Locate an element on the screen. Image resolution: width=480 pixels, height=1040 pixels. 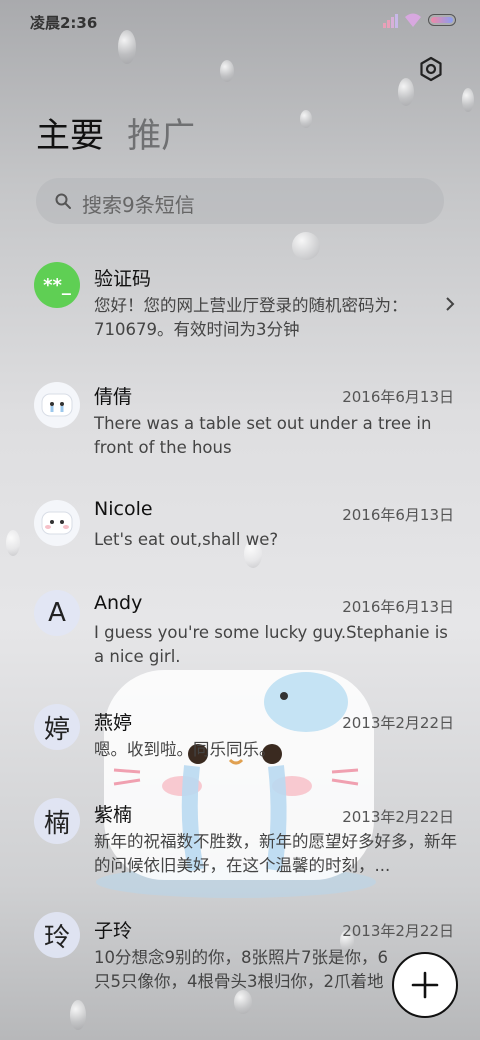
sender-name: 燕婷 is located at coordinates (113, 723).